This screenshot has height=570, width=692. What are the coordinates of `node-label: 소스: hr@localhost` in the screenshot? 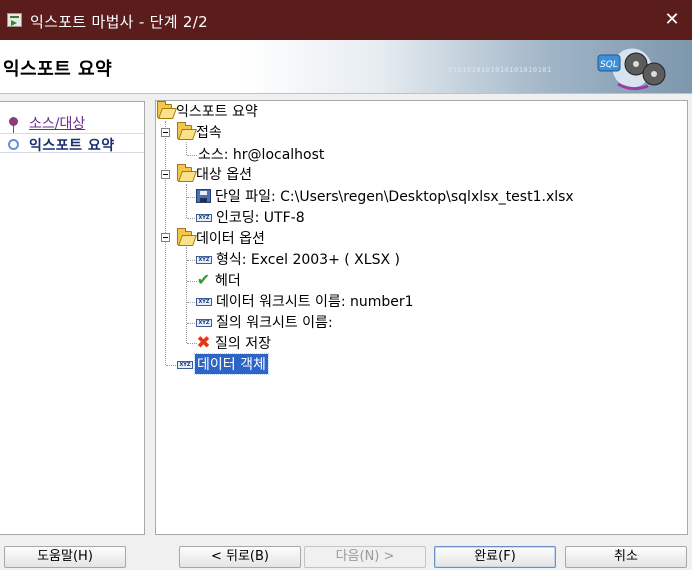 It's located at (261, 155).